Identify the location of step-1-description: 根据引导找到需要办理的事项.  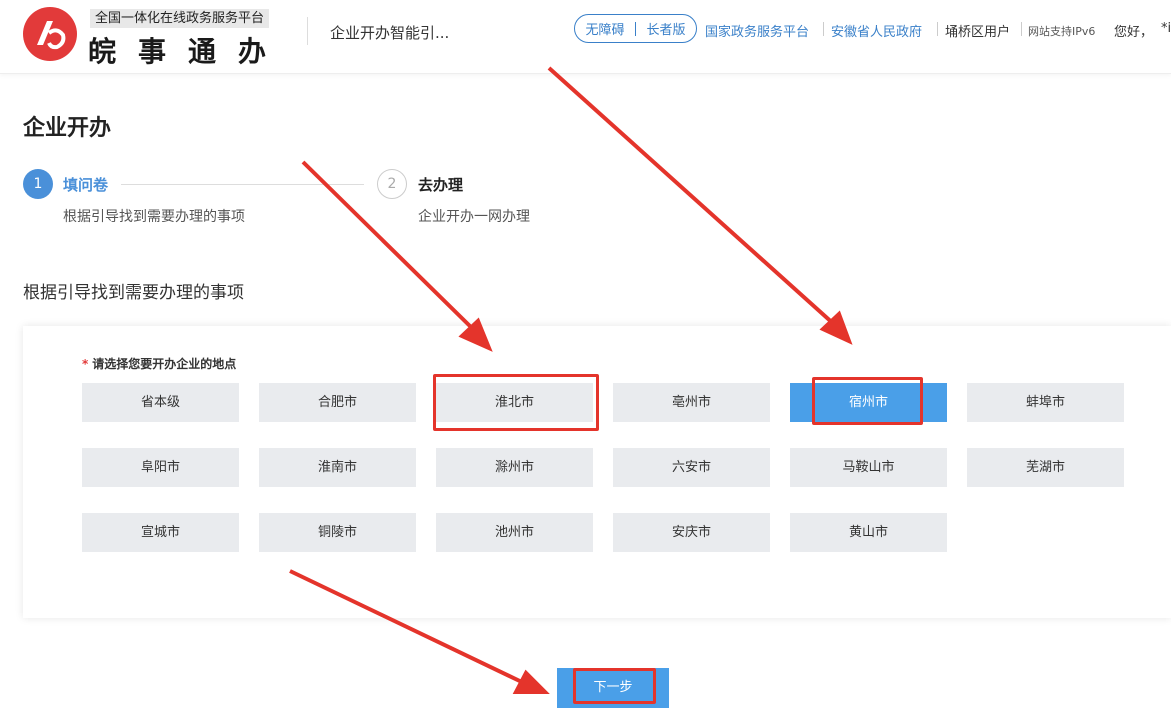
(154, 217).